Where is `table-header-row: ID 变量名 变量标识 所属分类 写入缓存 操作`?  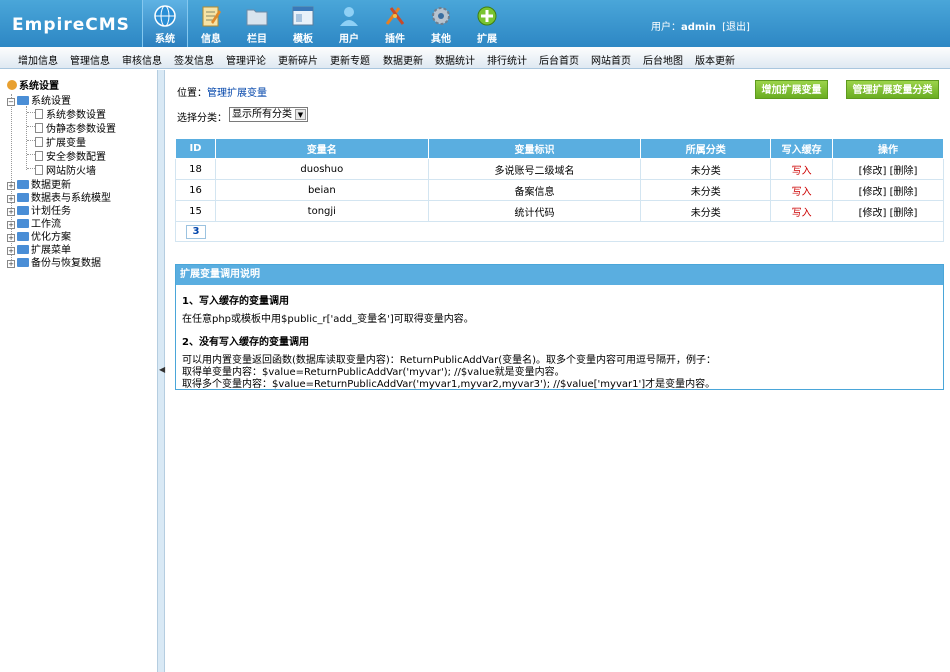
table-header-row: ID 变量名 变量标识 所属分类 写入缓存 操作 is located at coordinates (559, 148).